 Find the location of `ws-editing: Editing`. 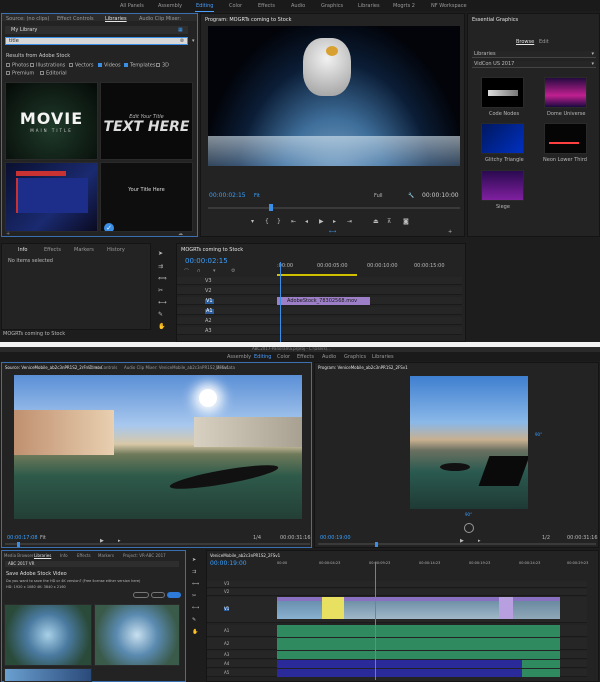

ws-editing: Editing is located at coordinates (204, 7).